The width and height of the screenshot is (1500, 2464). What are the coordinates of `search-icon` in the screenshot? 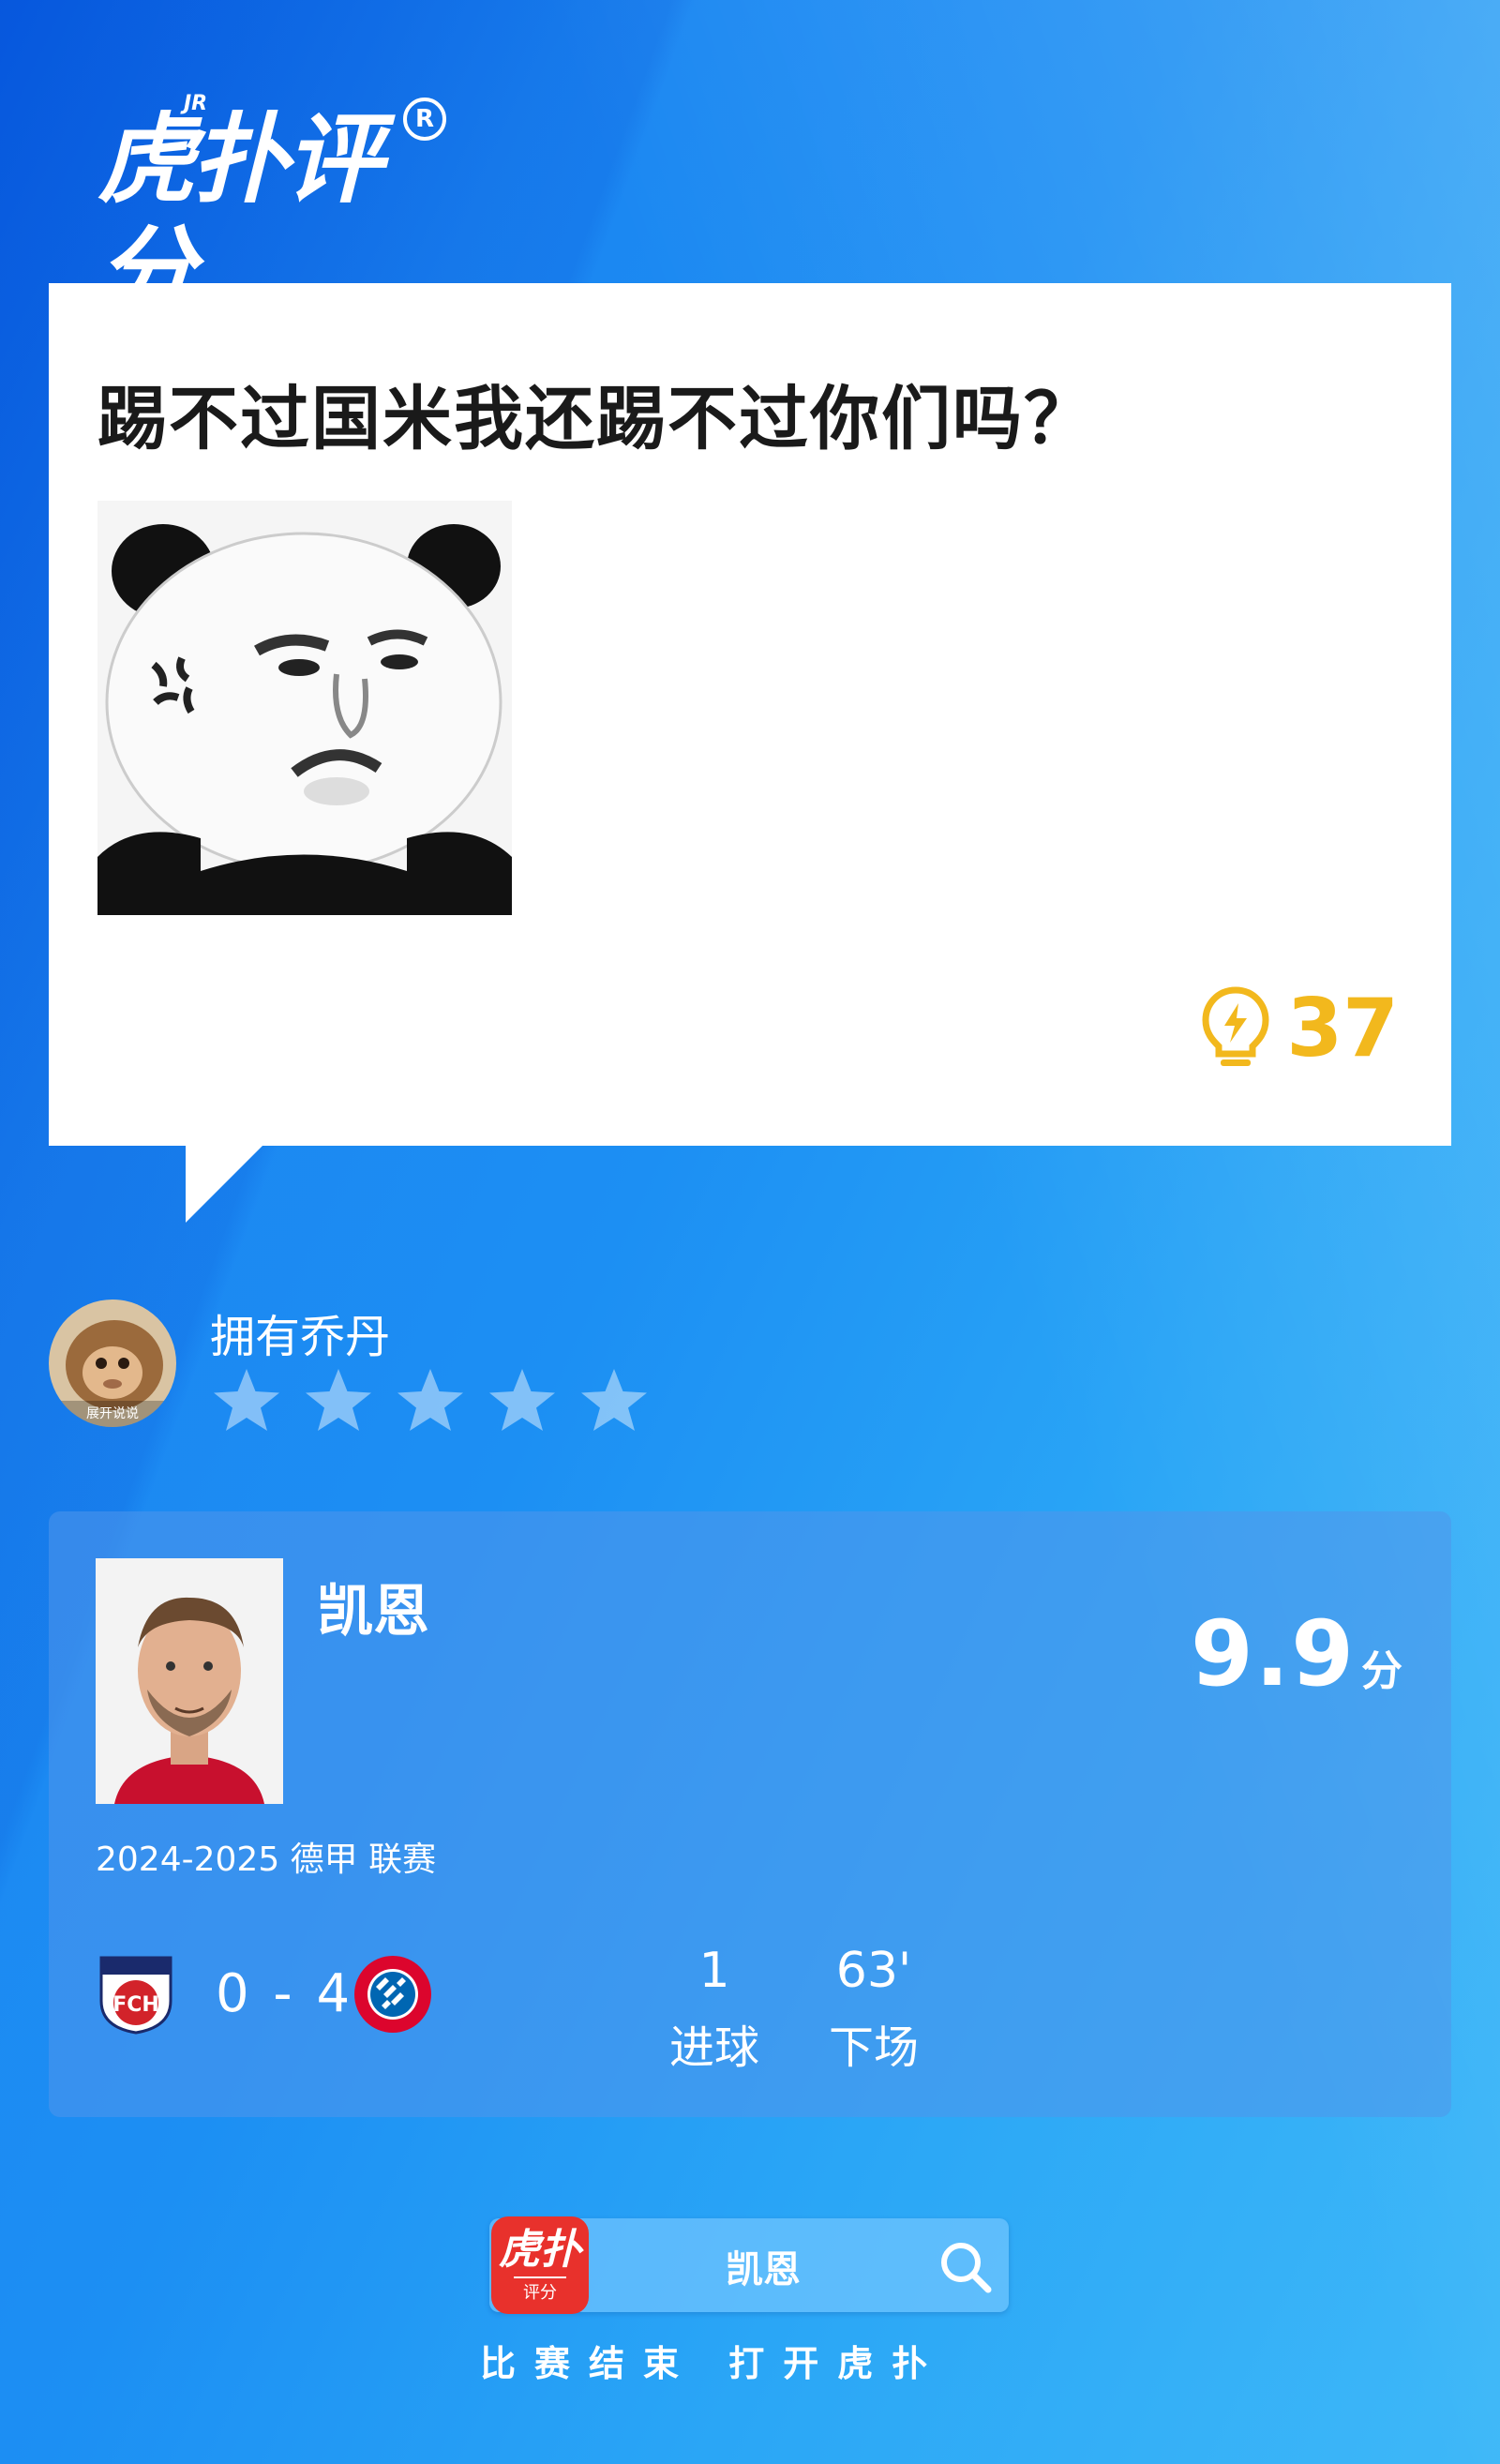 It's located at (966, 2267).